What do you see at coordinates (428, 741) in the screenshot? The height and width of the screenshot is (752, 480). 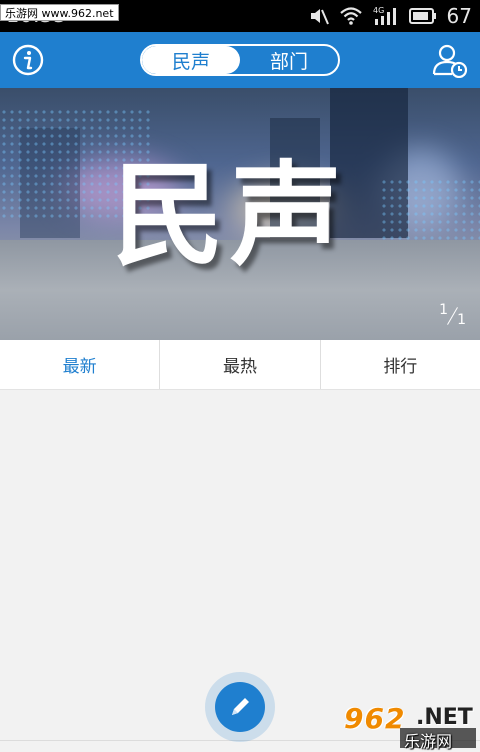 I see `watermark-logo-cn: 乐游网` at bounding box center [428, 741].